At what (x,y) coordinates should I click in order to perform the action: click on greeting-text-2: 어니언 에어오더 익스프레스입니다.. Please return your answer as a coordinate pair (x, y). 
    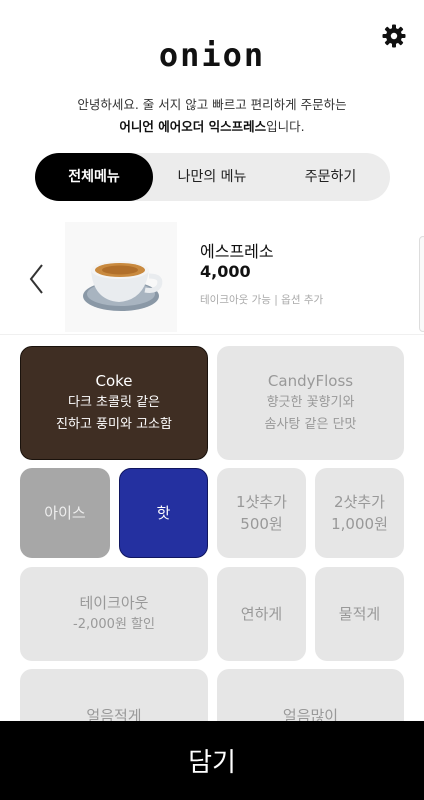
    Looking at the image, I should click on (212, 125).